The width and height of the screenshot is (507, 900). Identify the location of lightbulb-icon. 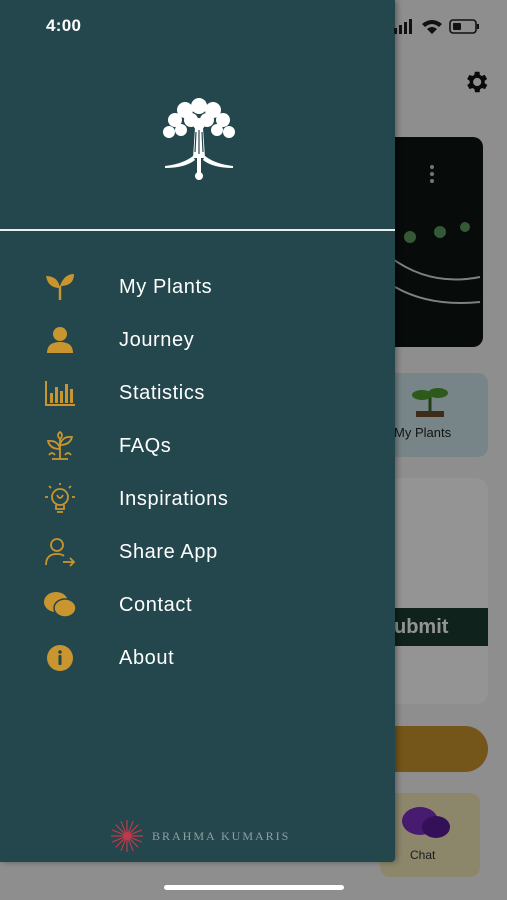
(60, 499).